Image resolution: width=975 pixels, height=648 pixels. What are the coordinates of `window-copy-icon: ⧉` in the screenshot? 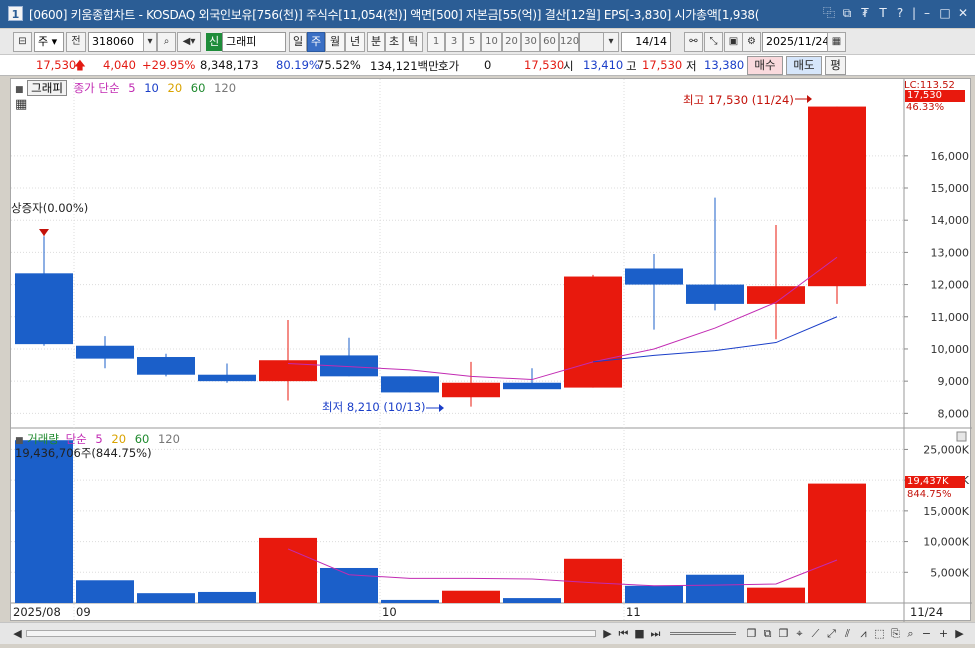 It's located at (847, 13).